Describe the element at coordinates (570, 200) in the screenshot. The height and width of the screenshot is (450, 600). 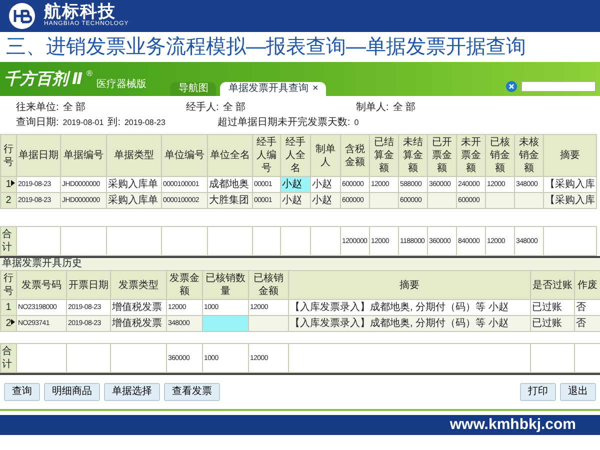
I see `table-cell: 【采购入库` at that location.